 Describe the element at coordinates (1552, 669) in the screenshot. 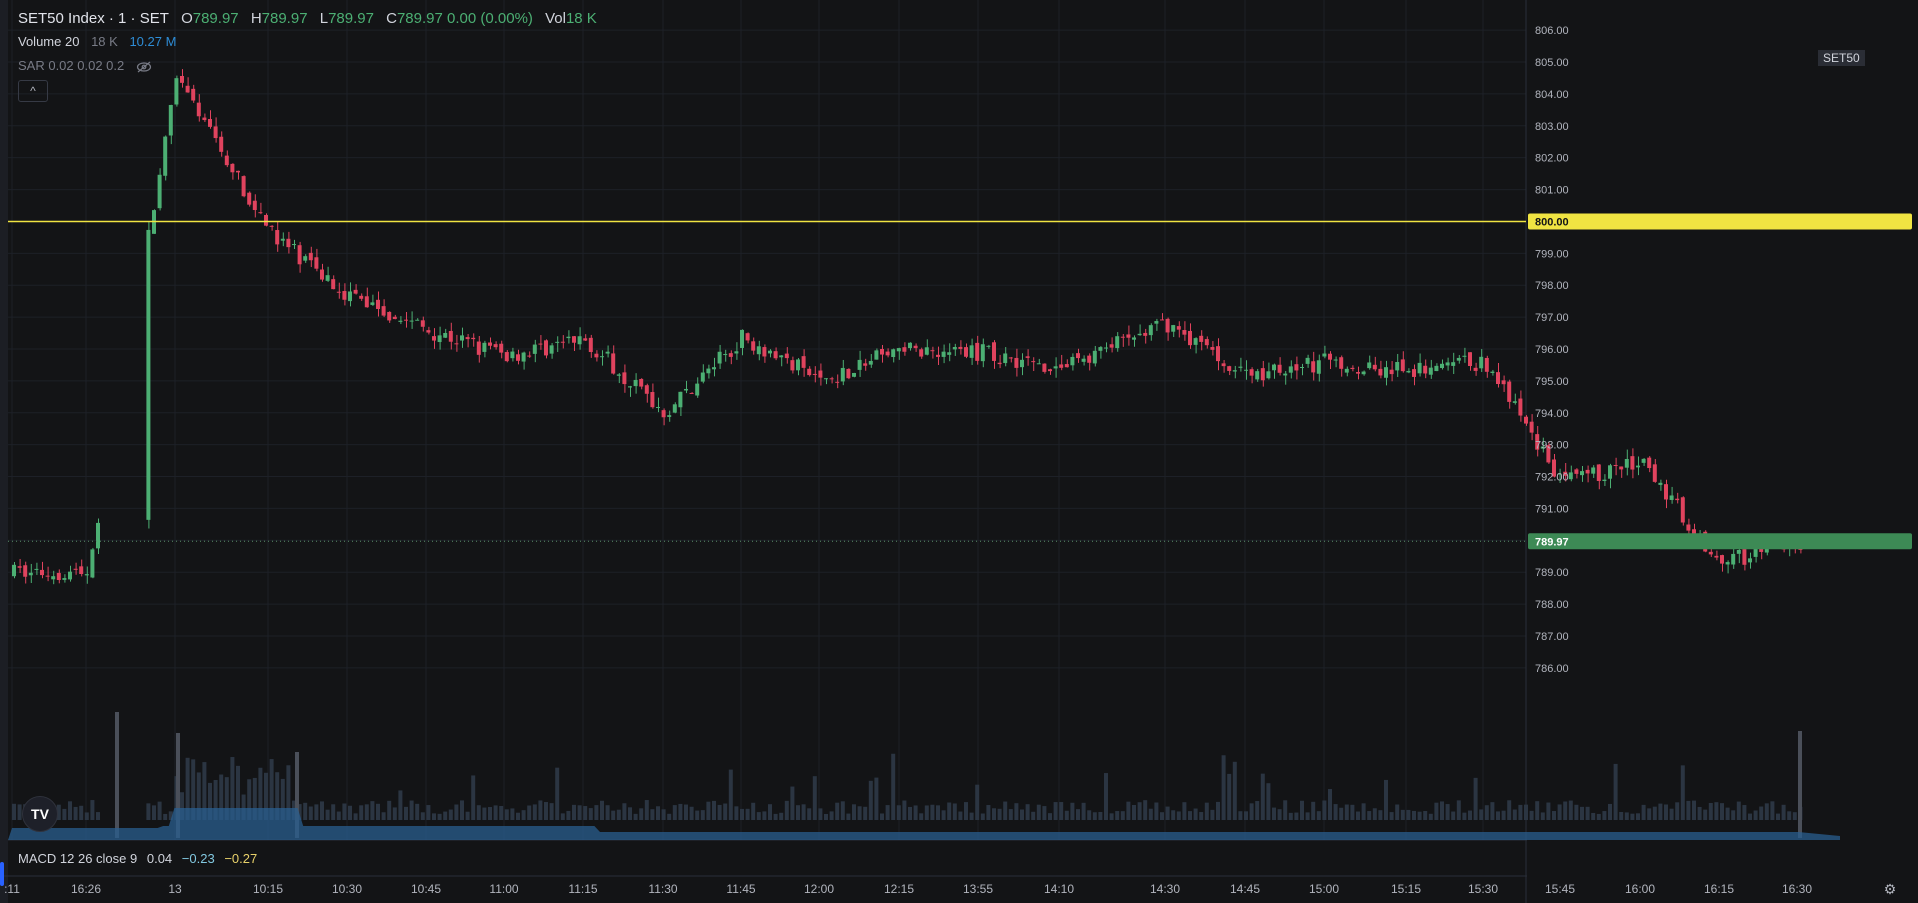

I see `price-tick-label: 786.00` at that location.